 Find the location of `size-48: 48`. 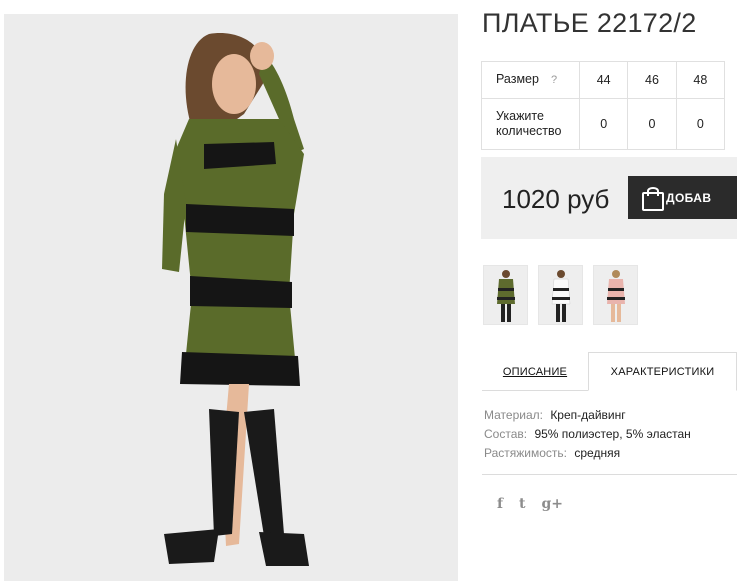

size-48: 48 is located at coordinates (700, 80).